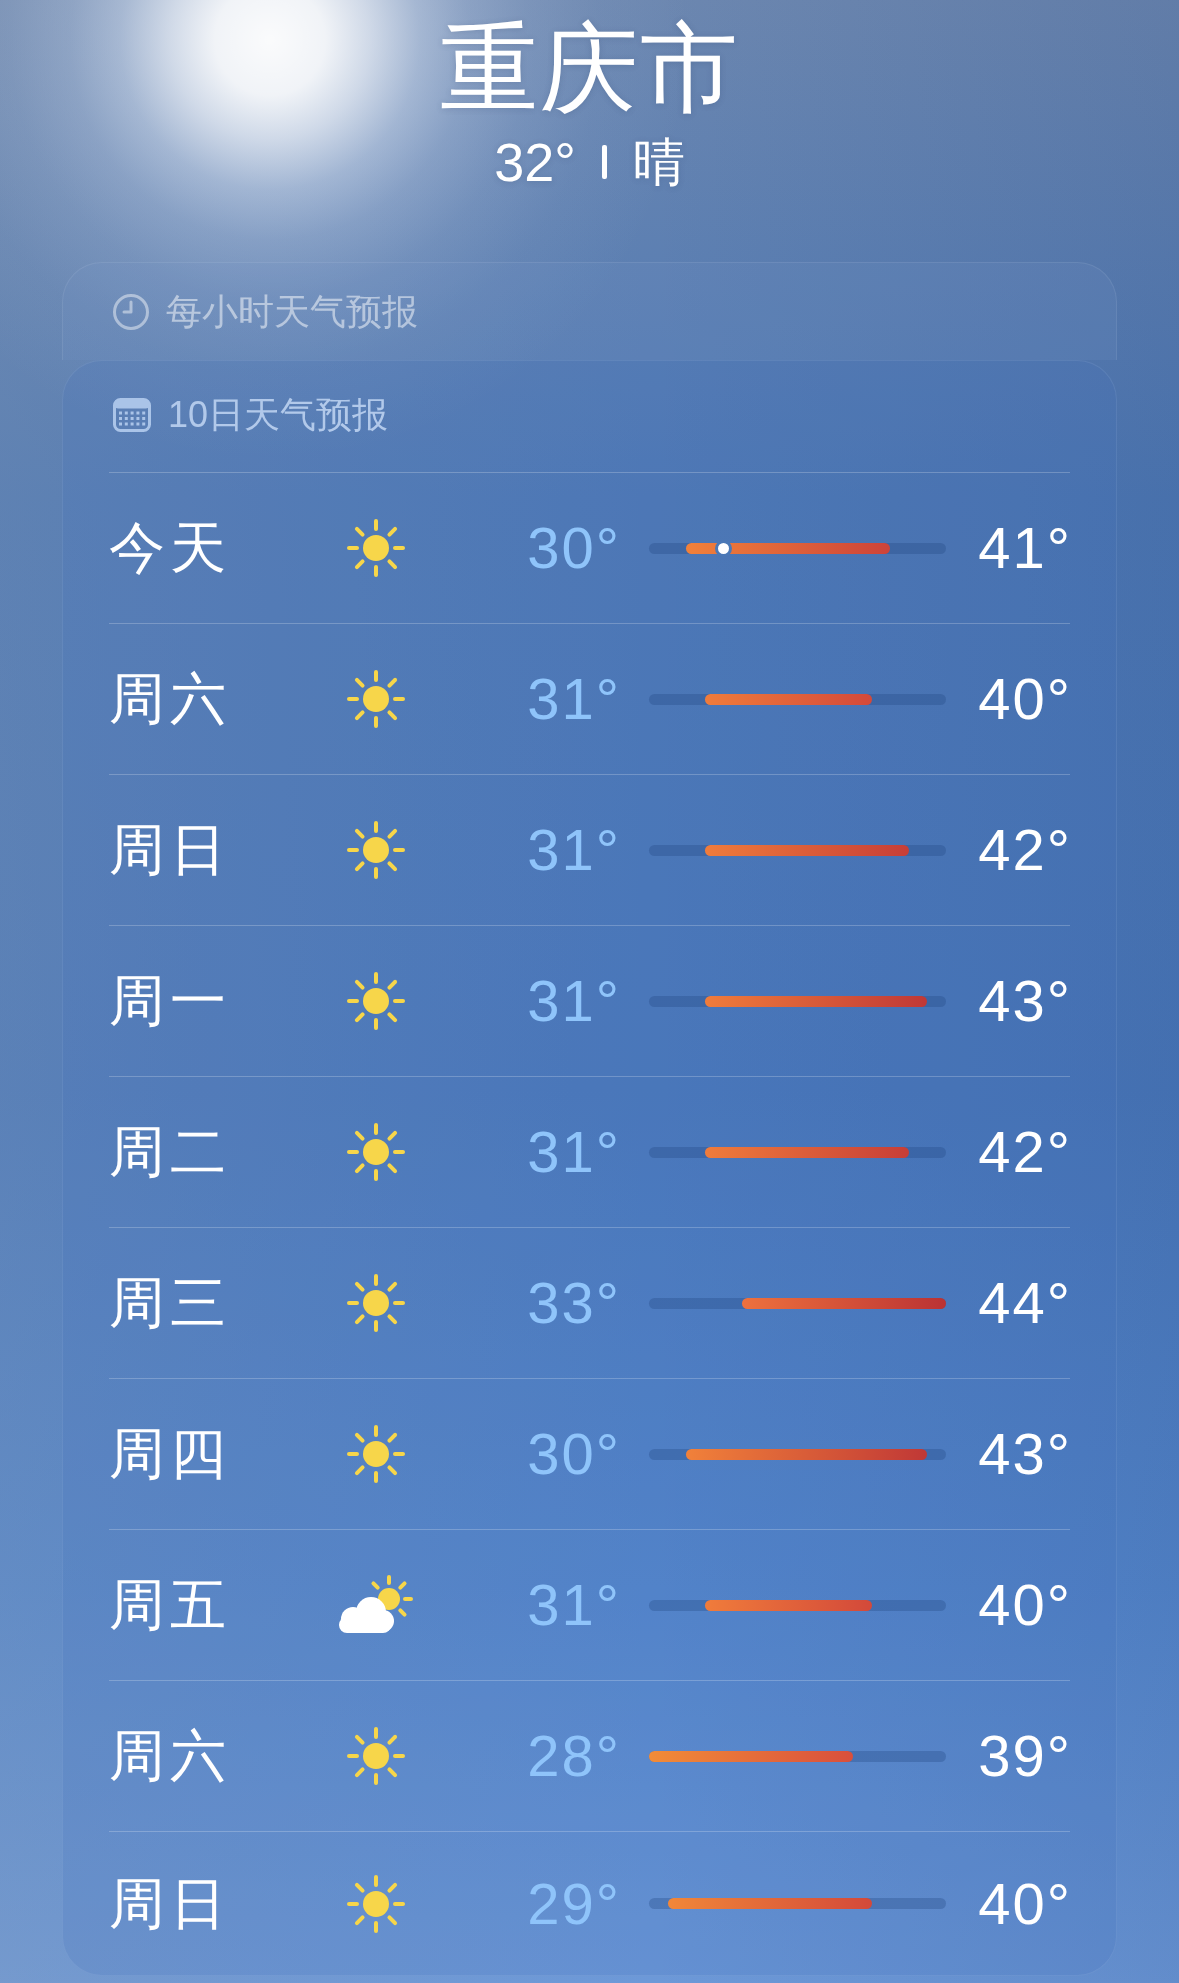 Image resolution: width=1179 pixels, height=1983 pixels. What do you see at coordinates (292, 311) in the screenshot?
I see `section-title: 每小时天气预报` at bounding box center [292, 311].